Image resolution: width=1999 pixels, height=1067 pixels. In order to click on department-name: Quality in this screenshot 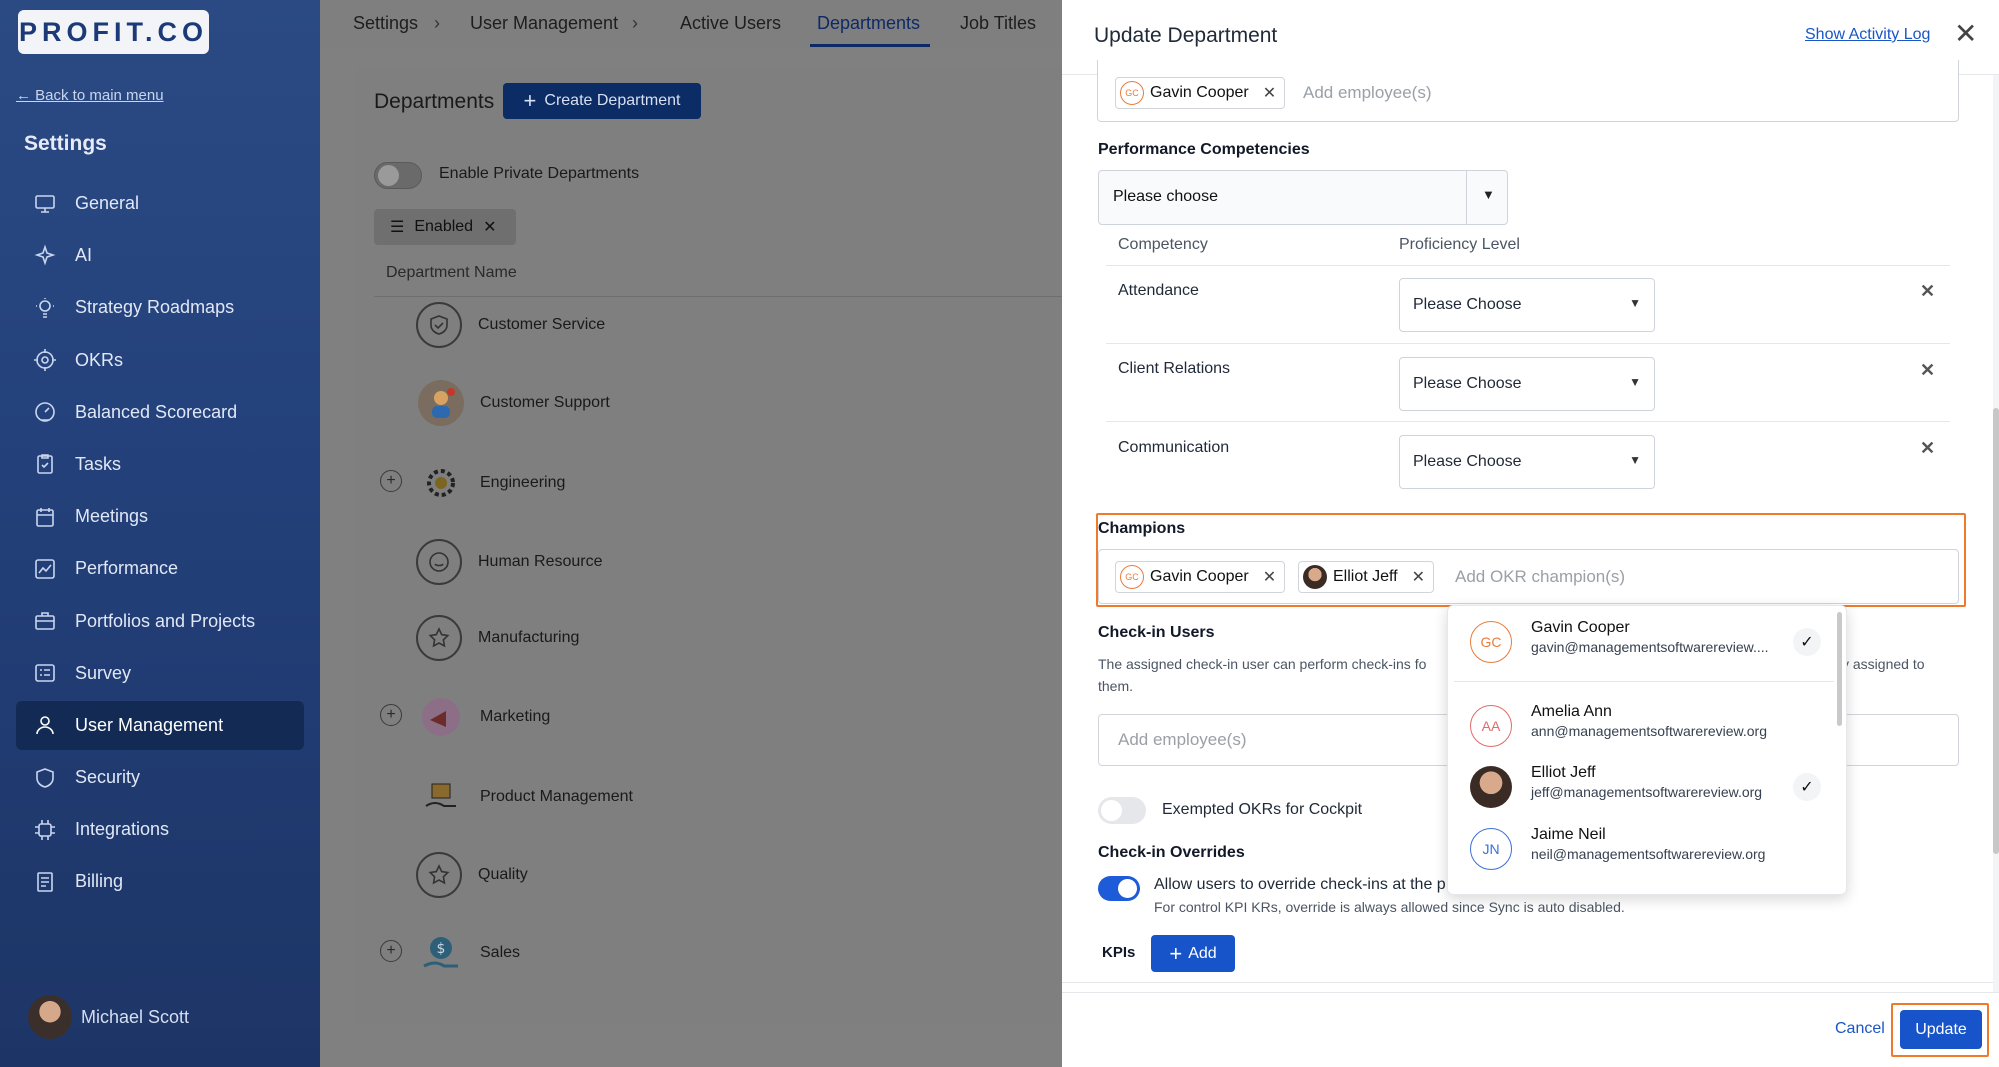, I will do `click(503, 874)`.